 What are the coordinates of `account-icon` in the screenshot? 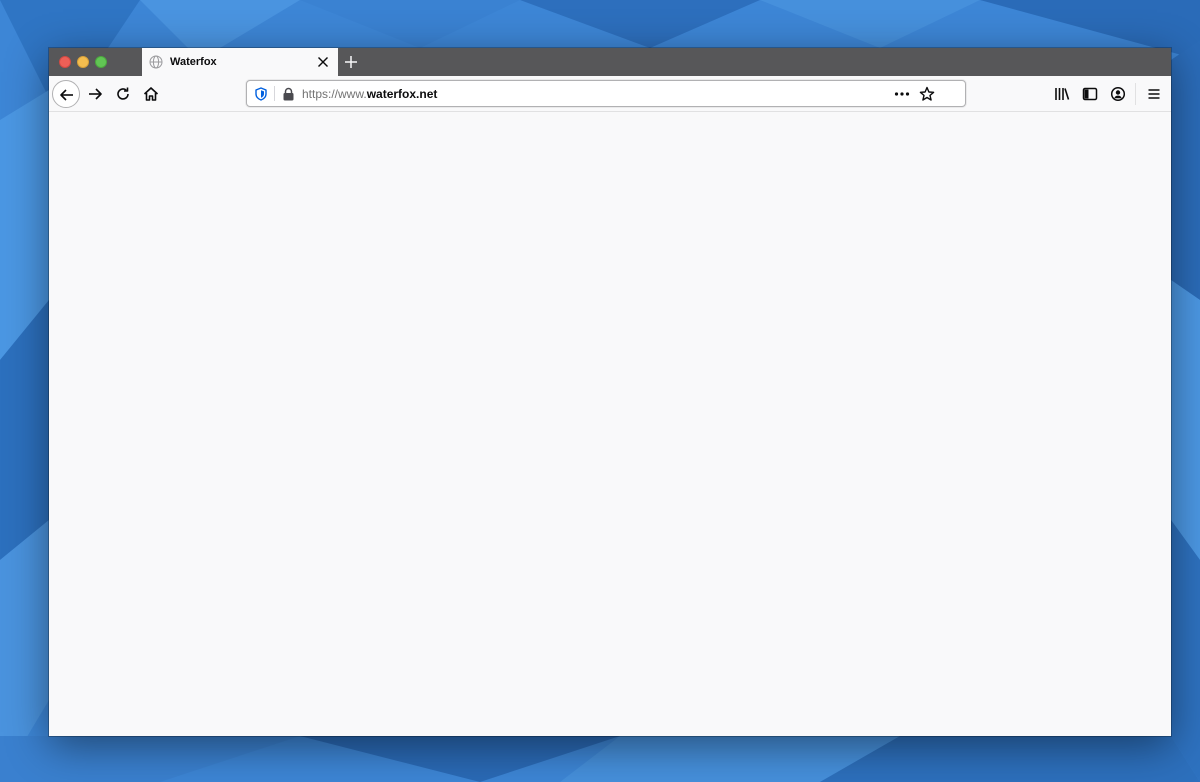 It's located at (1118, 94).